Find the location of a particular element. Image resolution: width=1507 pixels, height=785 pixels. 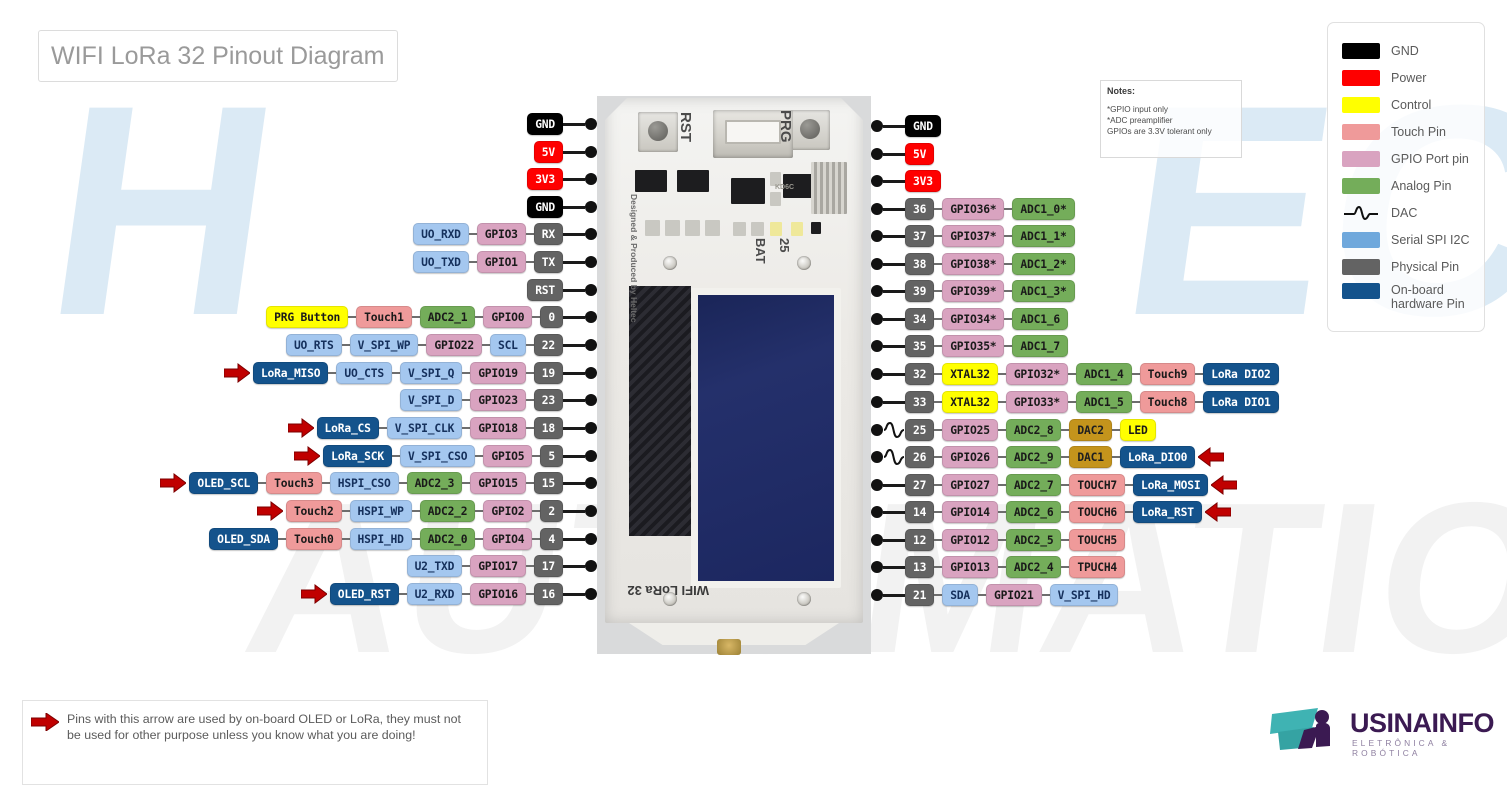

pin-chip: GPIO17 is located at coordinates (498, 566).